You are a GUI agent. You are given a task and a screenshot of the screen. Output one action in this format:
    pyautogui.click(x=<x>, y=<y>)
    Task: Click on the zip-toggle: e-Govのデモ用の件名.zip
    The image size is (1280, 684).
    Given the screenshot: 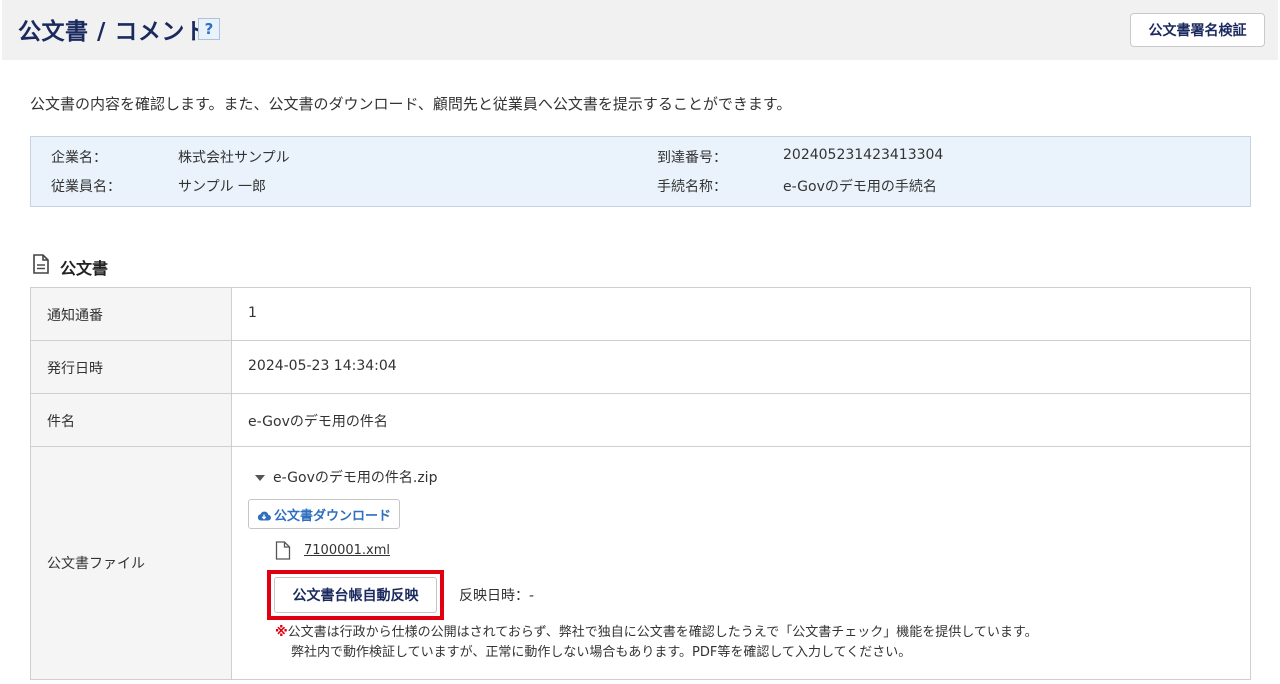 What is the action you would take?
    pyautogui.click(x=346, y=477)
    